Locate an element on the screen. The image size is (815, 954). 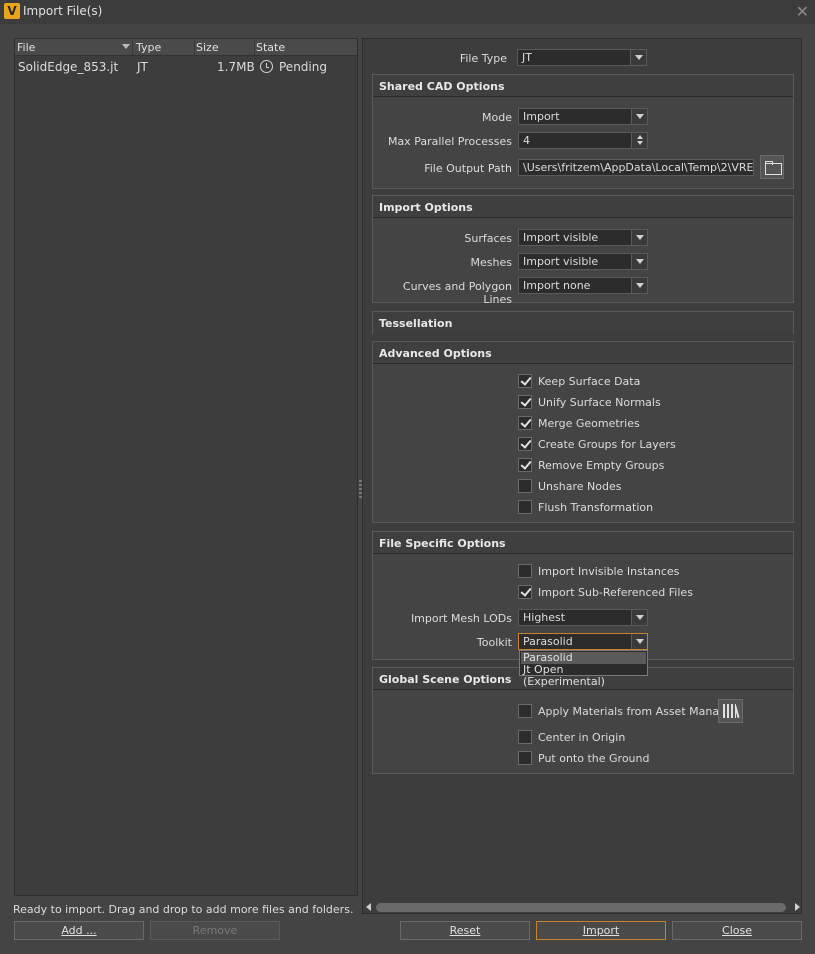
app-logo-icon: V is located at coordinates (12, 11).